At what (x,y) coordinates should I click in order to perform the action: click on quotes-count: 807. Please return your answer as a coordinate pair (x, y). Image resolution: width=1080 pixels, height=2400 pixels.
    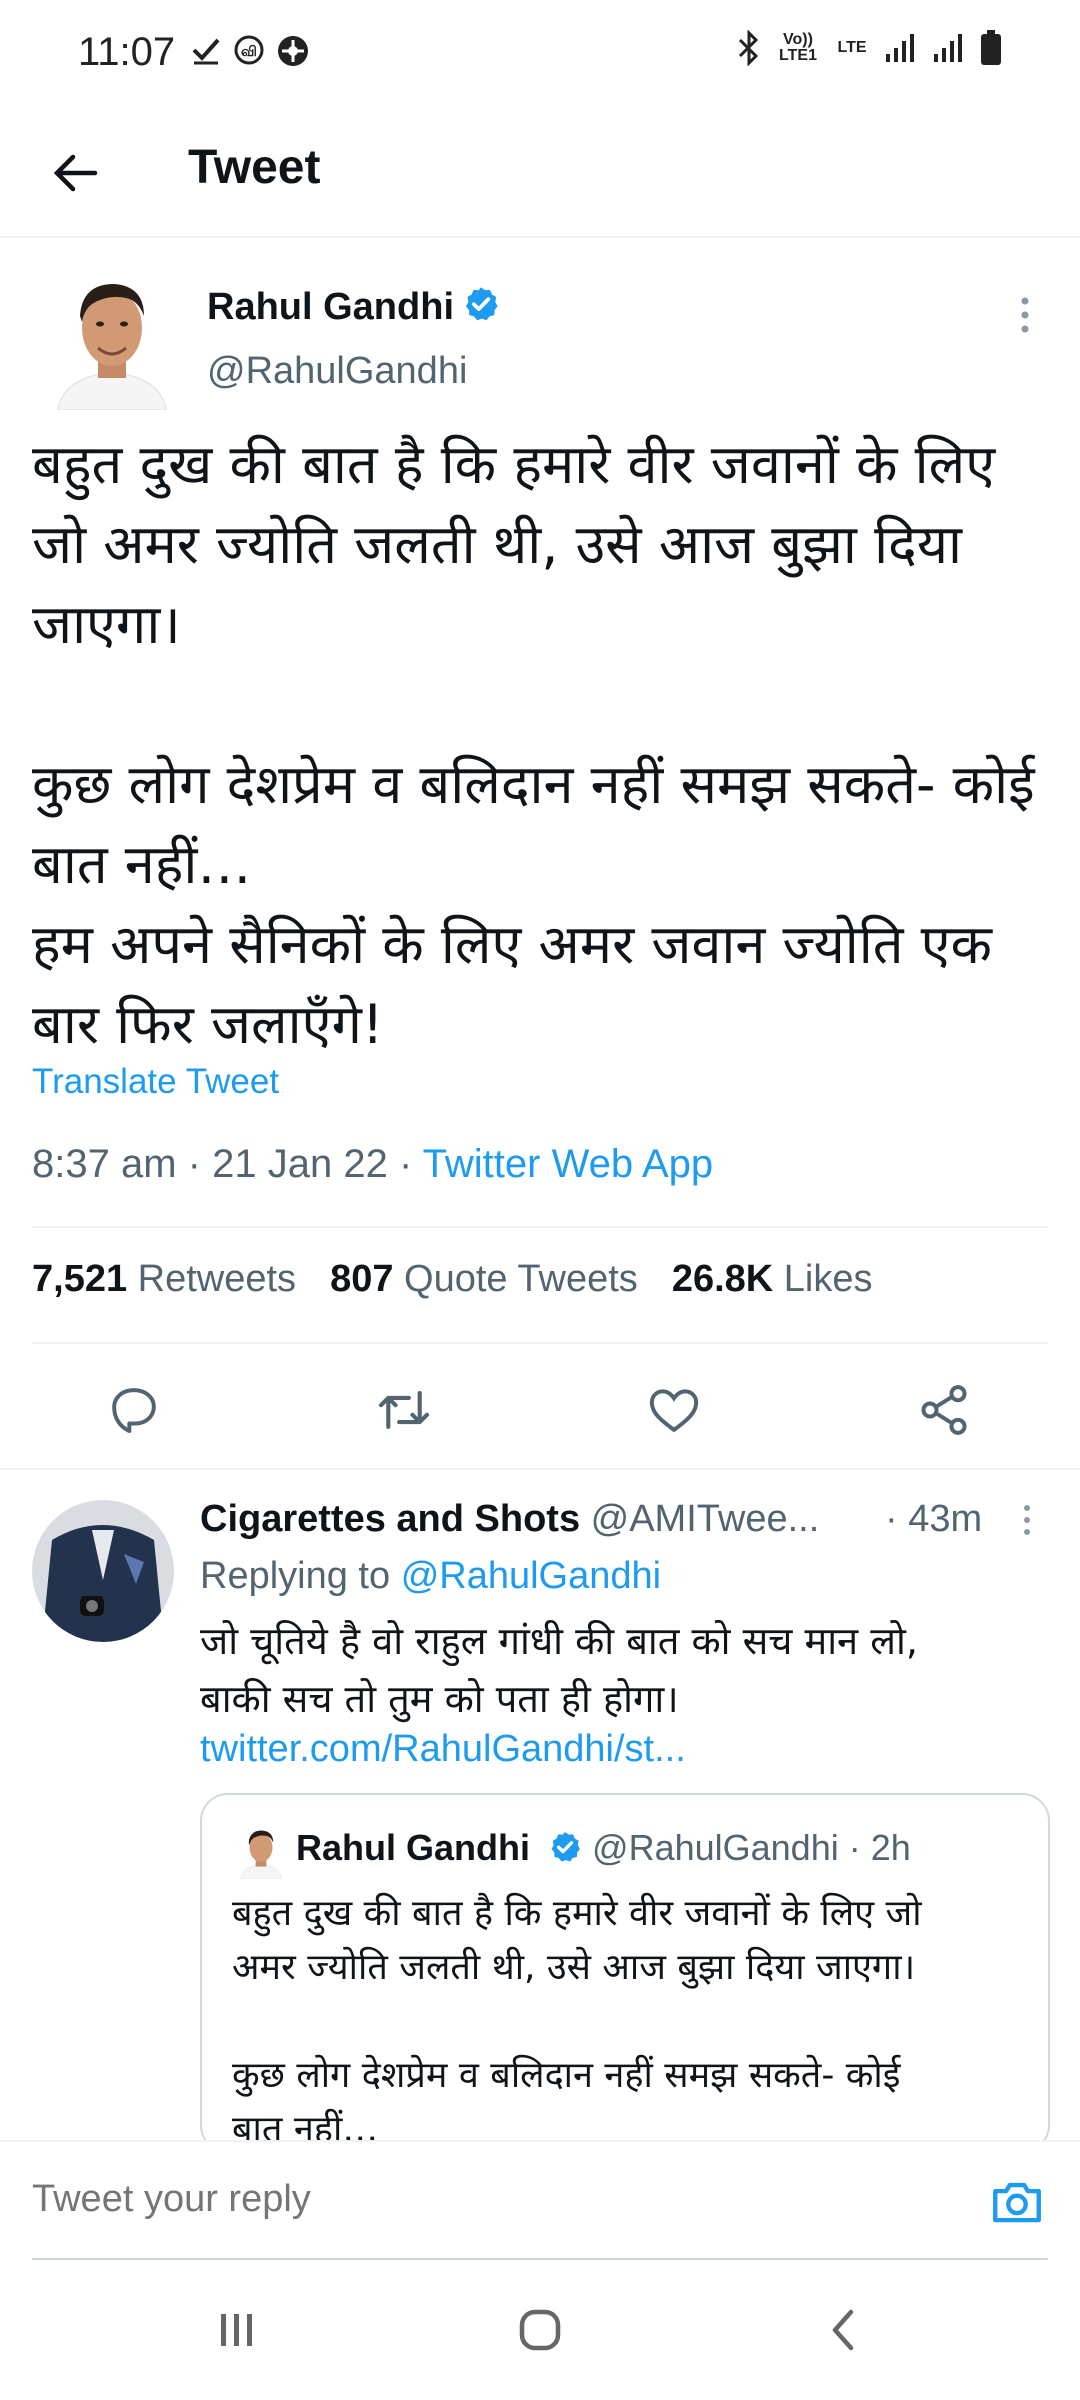
    Looking at the image, I should click on (362, 1279).